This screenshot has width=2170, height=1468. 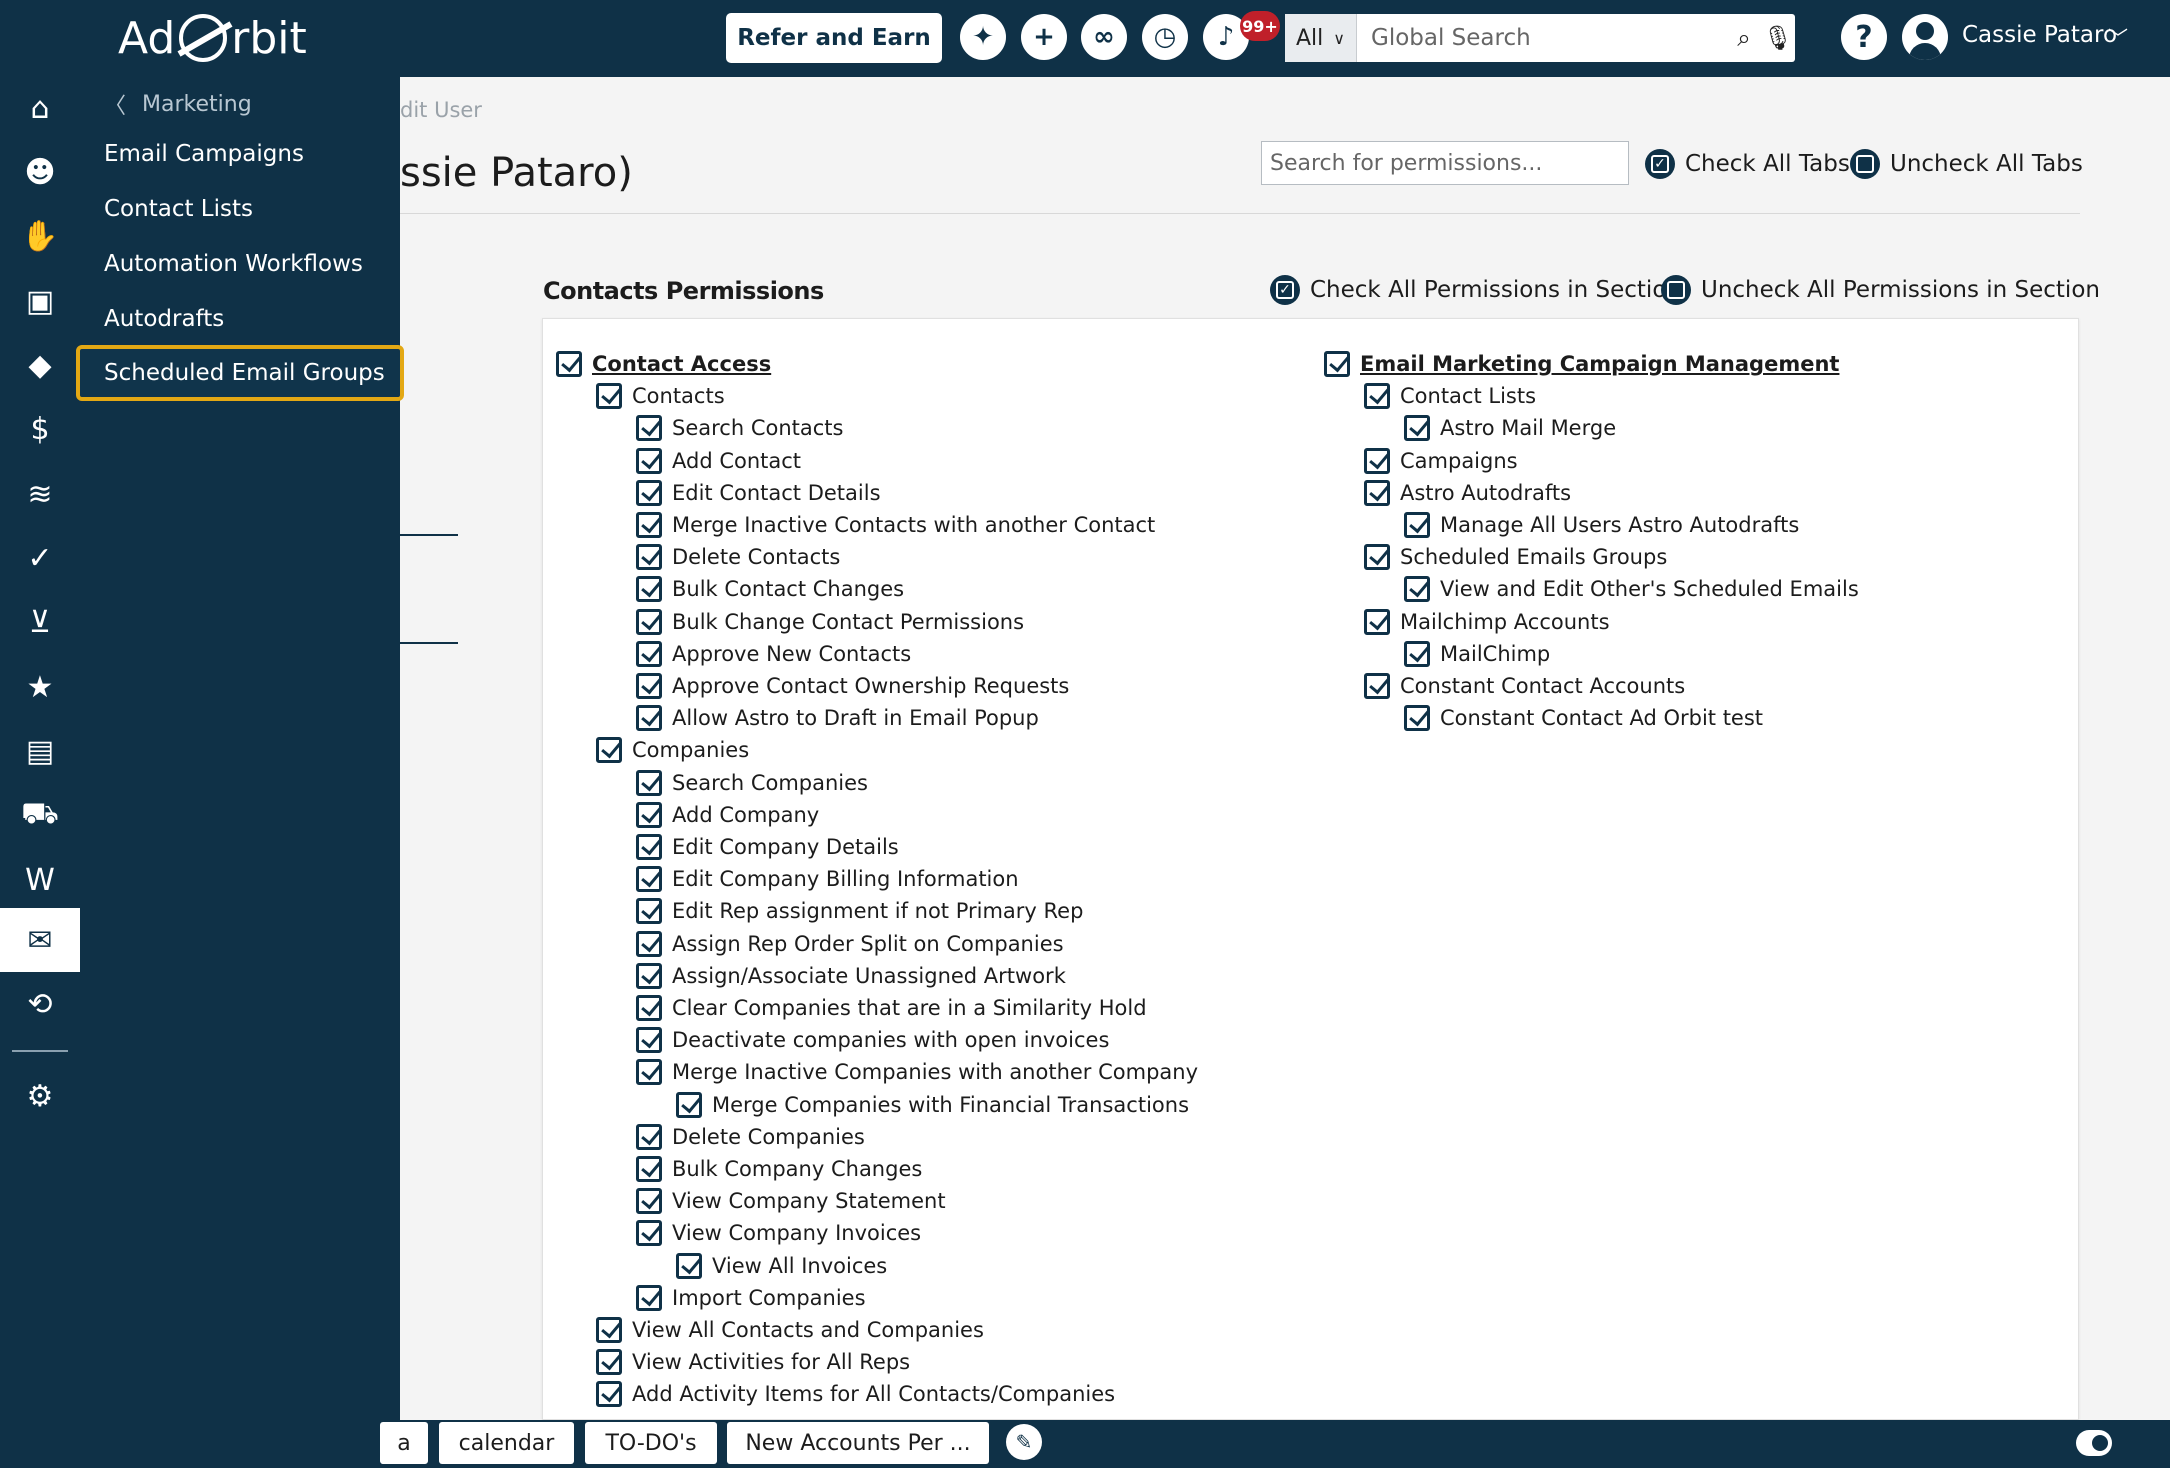 I want to click on permission-checkbox: Bulk Contact Changes, so click(x=770, y=589).